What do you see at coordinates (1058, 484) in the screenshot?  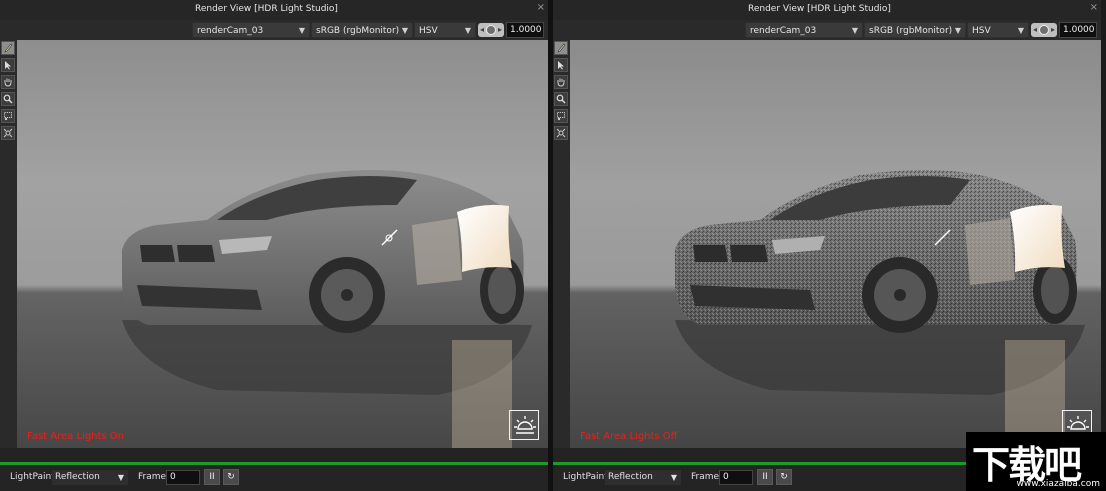 I see `watermark-url: www.xiazaiba.com` at bounding box center [1058, 484].